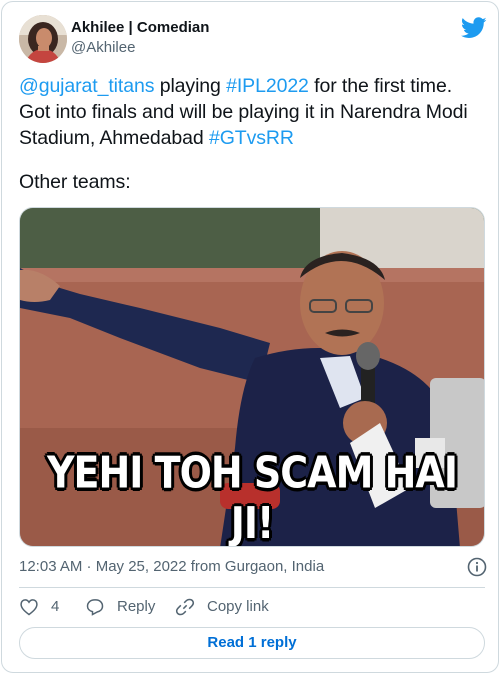 The width and height of the screenshot is (500, 674). I want to click on author-avatar, so click(43, 39).